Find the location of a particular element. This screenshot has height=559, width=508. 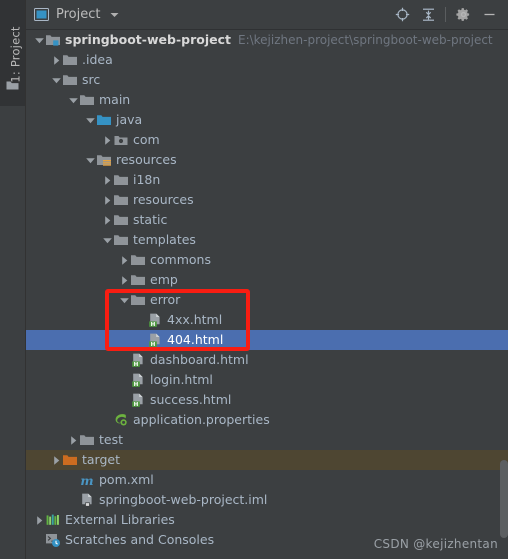

tree-row-login.html: Hlogin.html is located at coordinates (267, 380).